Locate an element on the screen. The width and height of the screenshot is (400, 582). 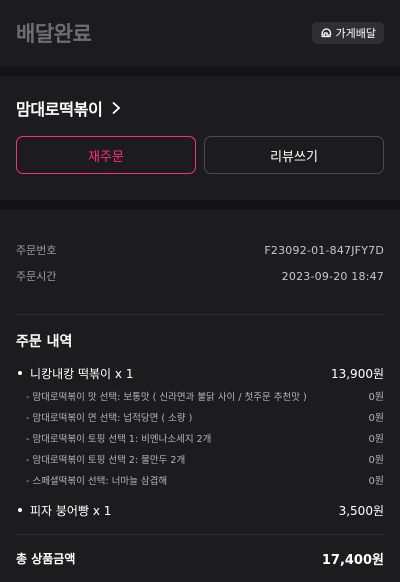
item-option: - 맘대로떡볶이 토핑 선택 2: 물만두 2개 0원 is located at coordinates (200, 458).